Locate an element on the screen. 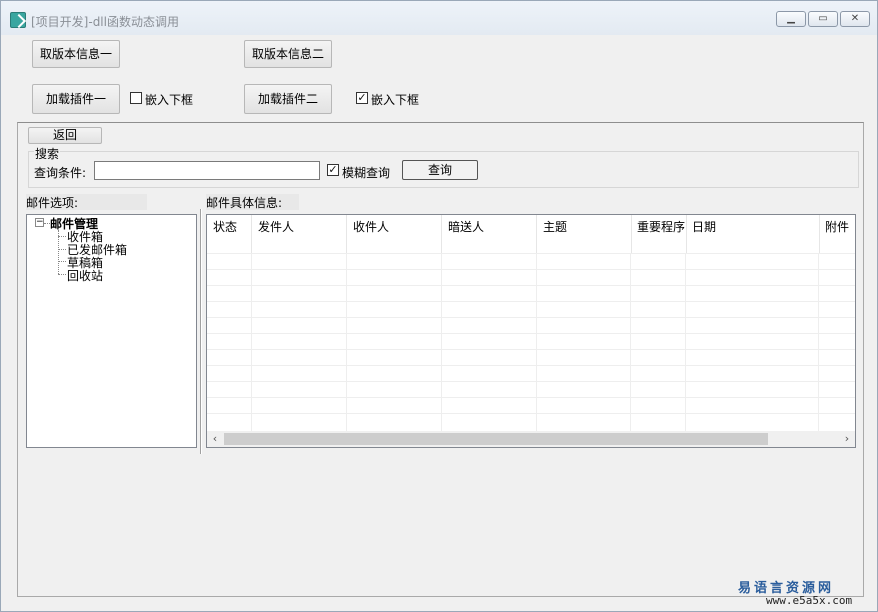 The width and height of the screenshot is (878, 612). back-button: 返回 is located at coordinates (65, 135).